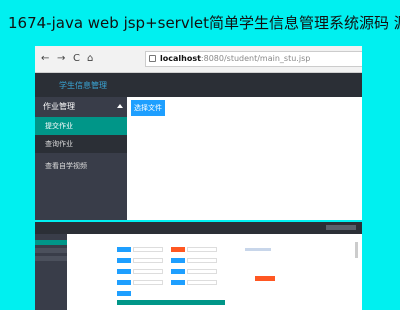  Describe the element at coordinates (81, 126) in the screenshot. I see `sidebar-item-submit-homework: 提交作业` at that location.